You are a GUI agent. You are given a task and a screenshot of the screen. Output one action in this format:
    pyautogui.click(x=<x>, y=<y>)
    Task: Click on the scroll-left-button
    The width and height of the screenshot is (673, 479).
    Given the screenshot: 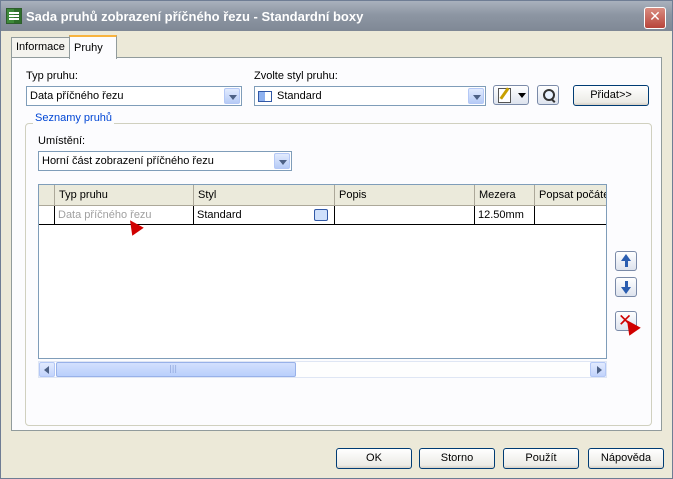 What is the action you would take?
    pyautogui.click(x=47, y=369)
    